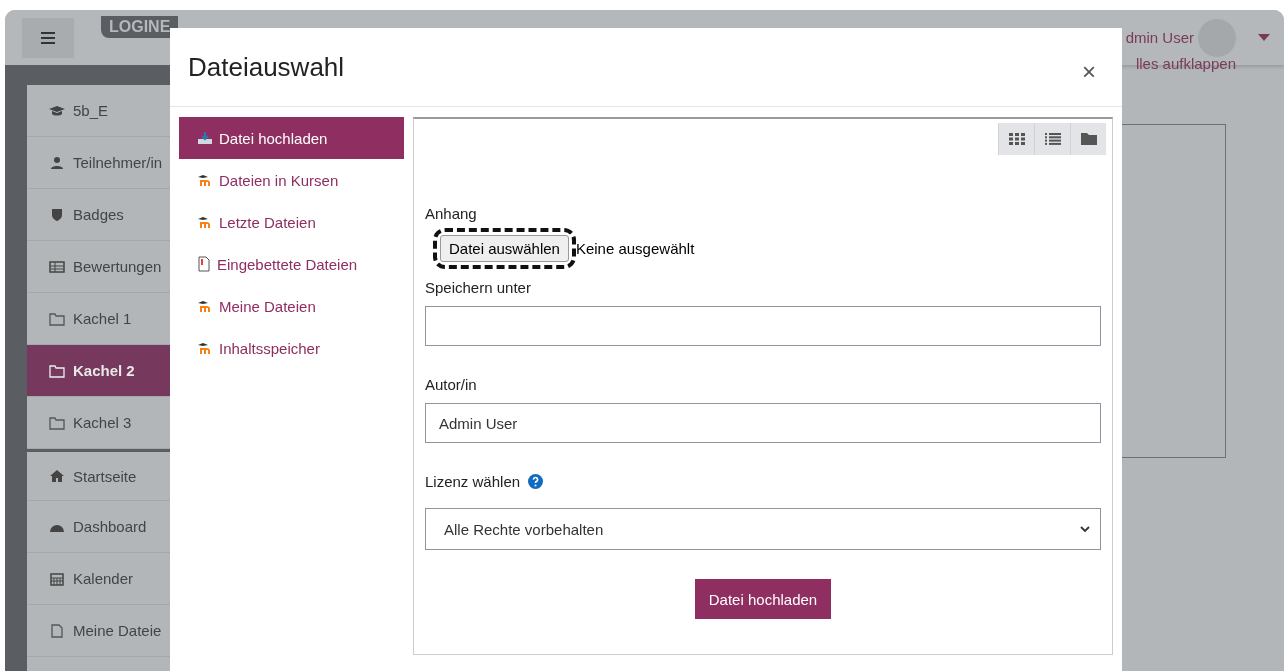  I want to click on no-file-text: Keine ausgewählt, so click(635, 248).